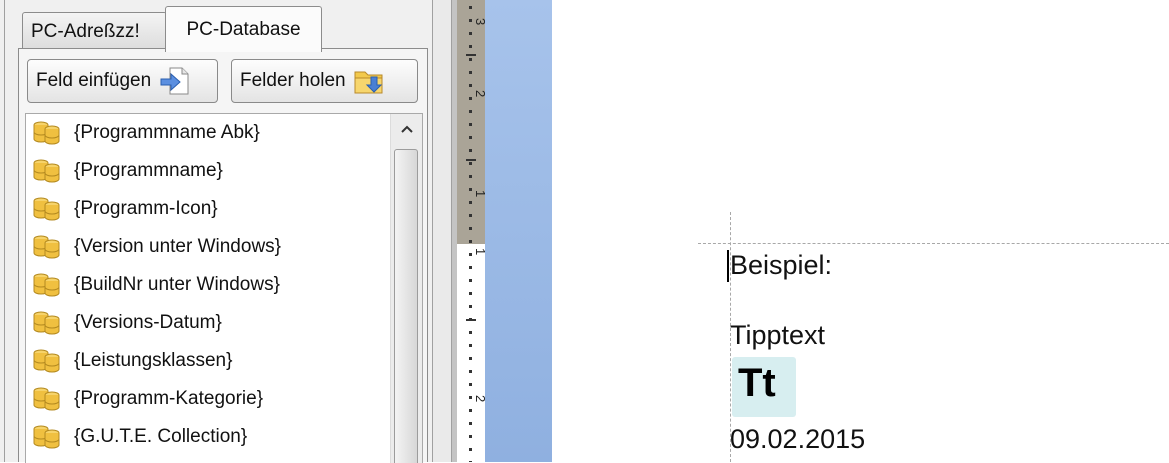 This screenshot has width=1169, height=463. Describe the element at coordinates (148, 322) in the screenshot. I see `list-item-label: {Versions-Datum}` at that location.